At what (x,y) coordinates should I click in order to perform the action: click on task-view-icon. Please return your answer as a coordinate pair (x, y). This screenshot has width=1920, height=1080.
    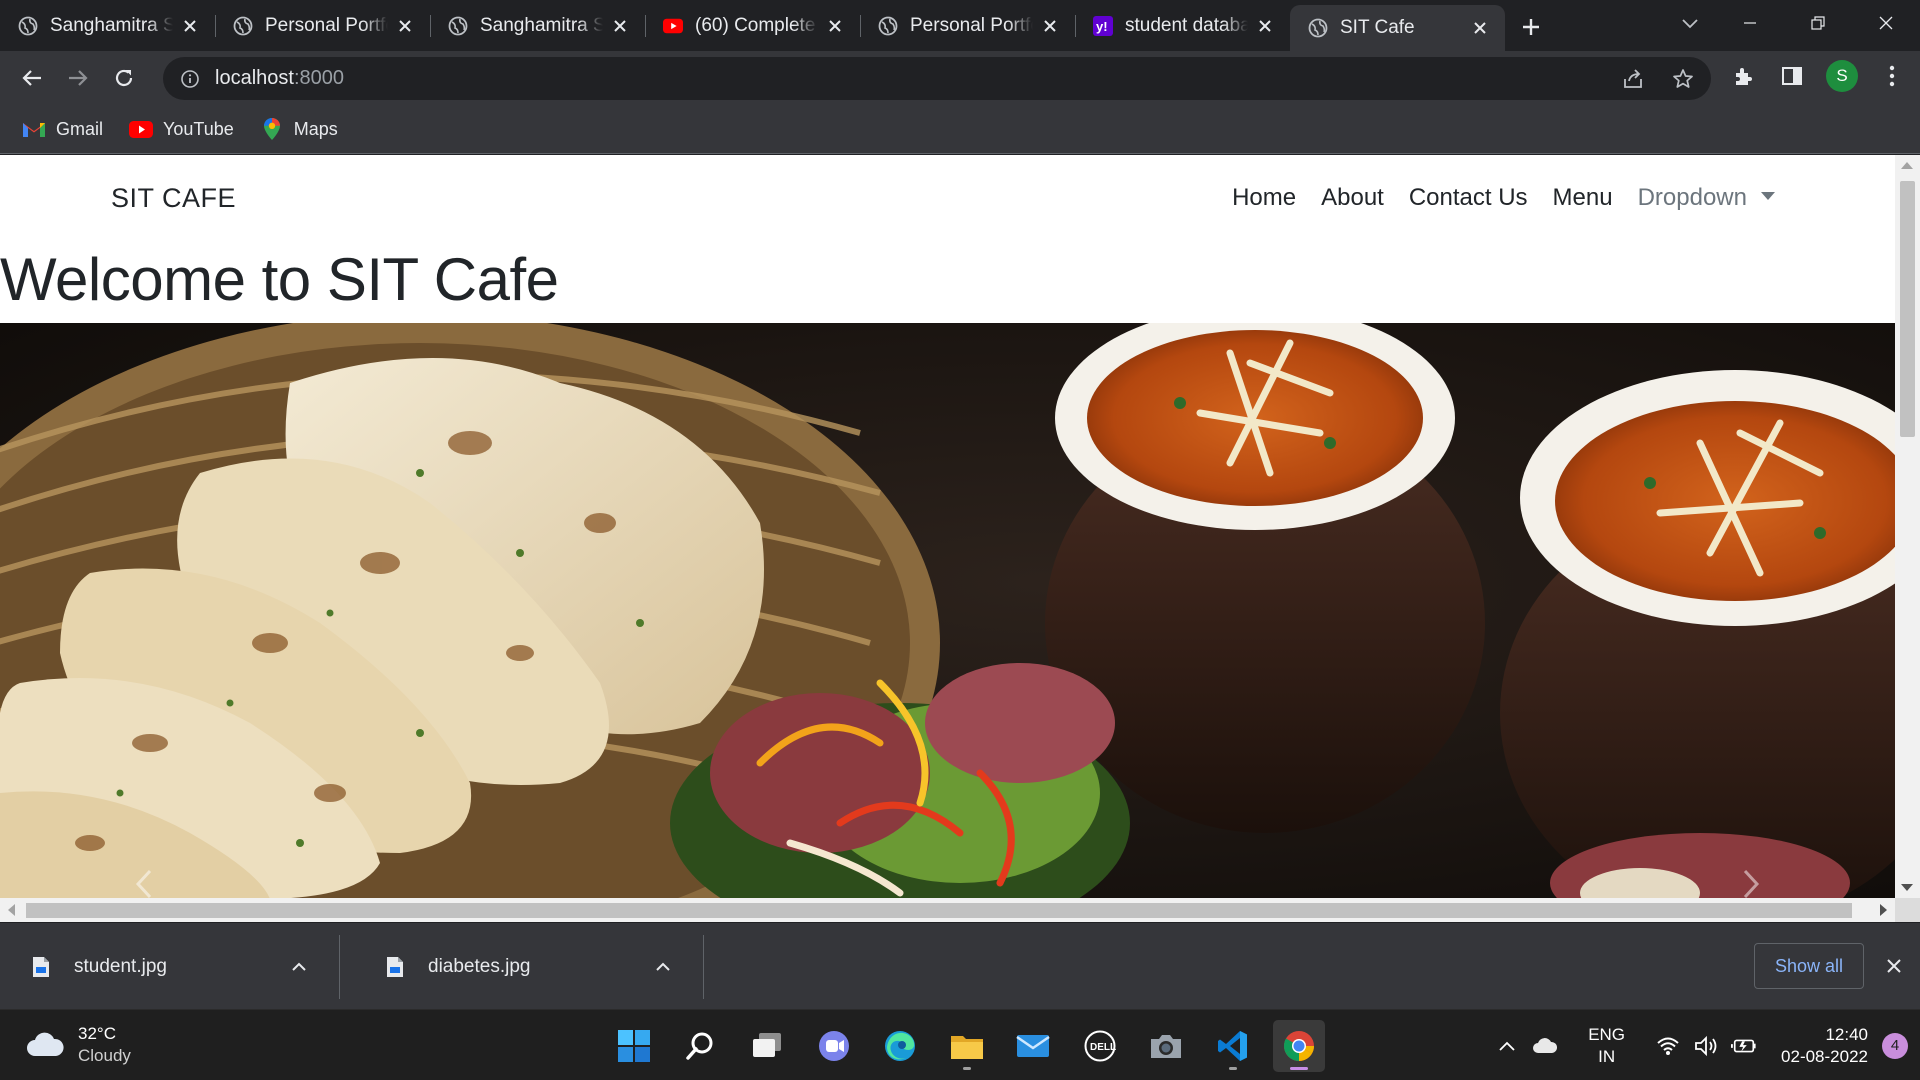
    Looking at the image, I should click on (767, 1045).